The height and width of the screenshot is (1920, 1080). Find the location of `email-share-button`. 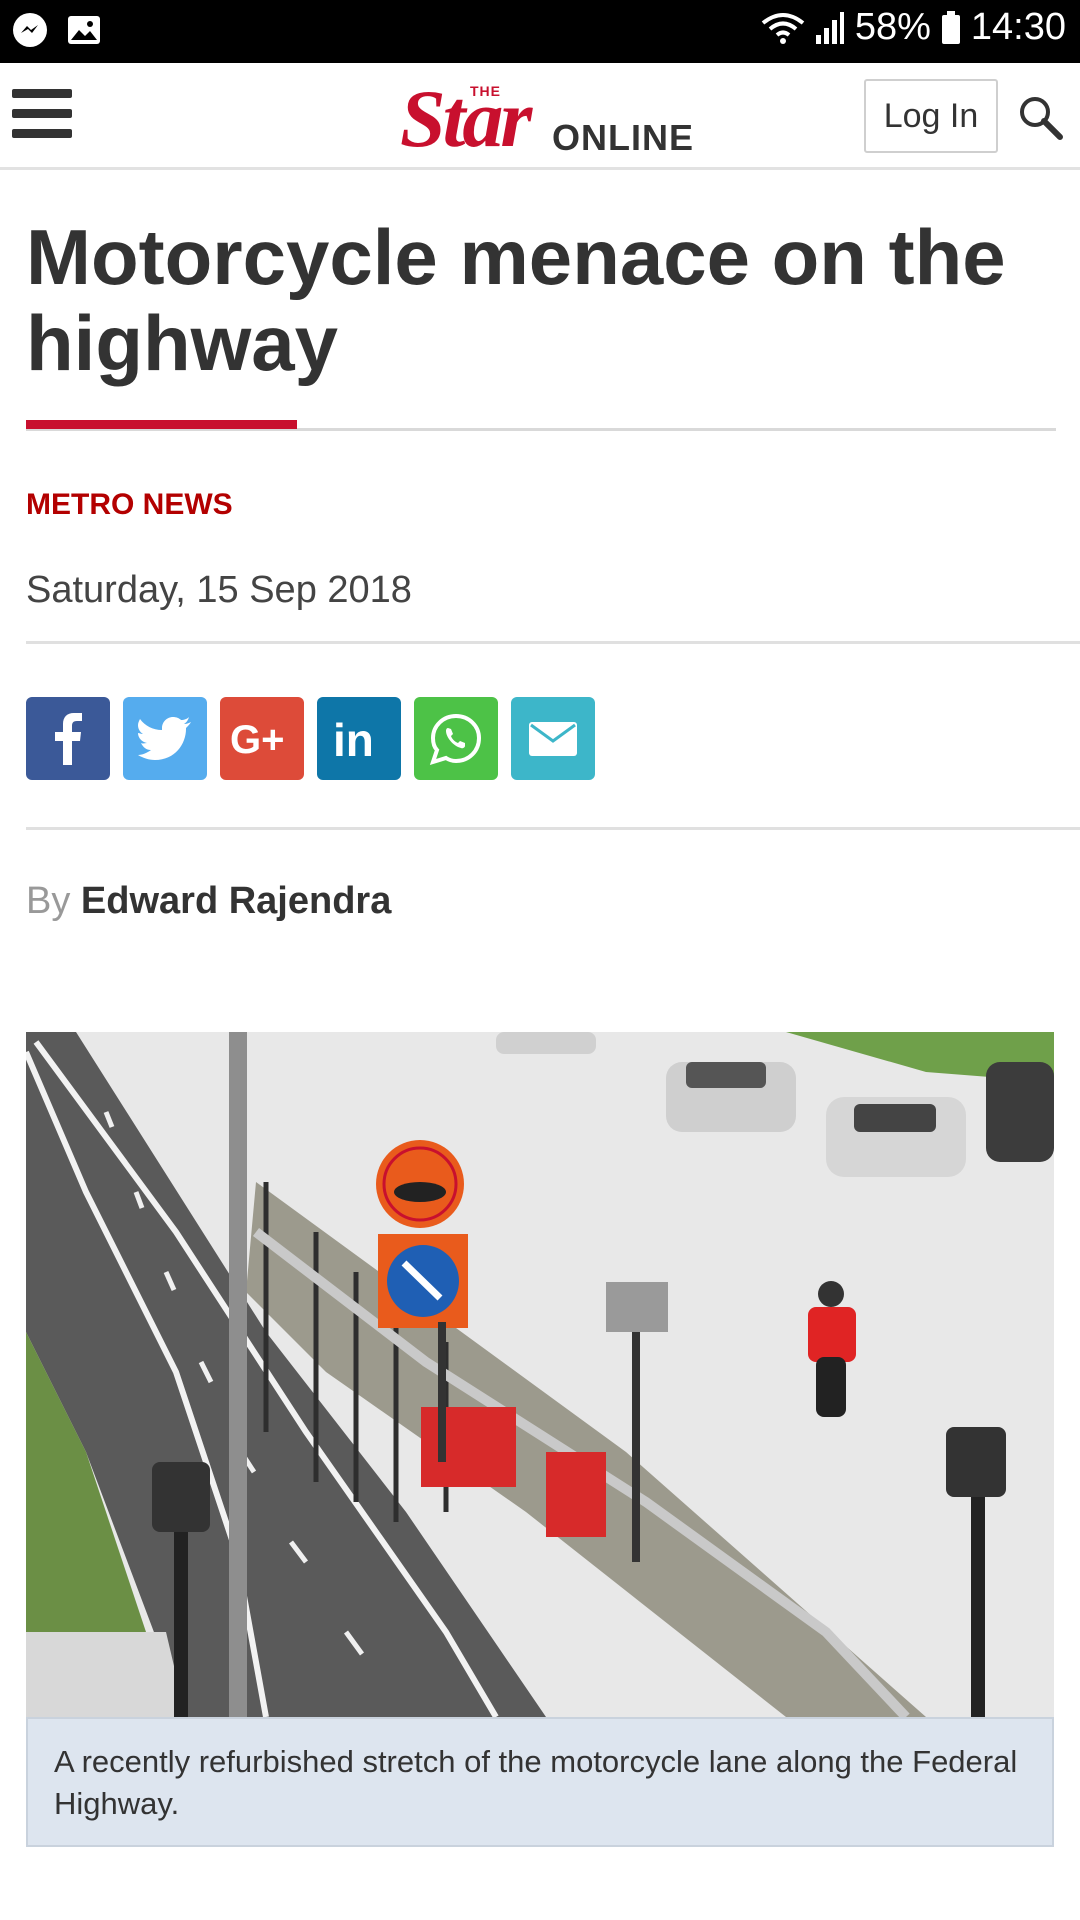

email-share-button is located at coordinates (553, 738).